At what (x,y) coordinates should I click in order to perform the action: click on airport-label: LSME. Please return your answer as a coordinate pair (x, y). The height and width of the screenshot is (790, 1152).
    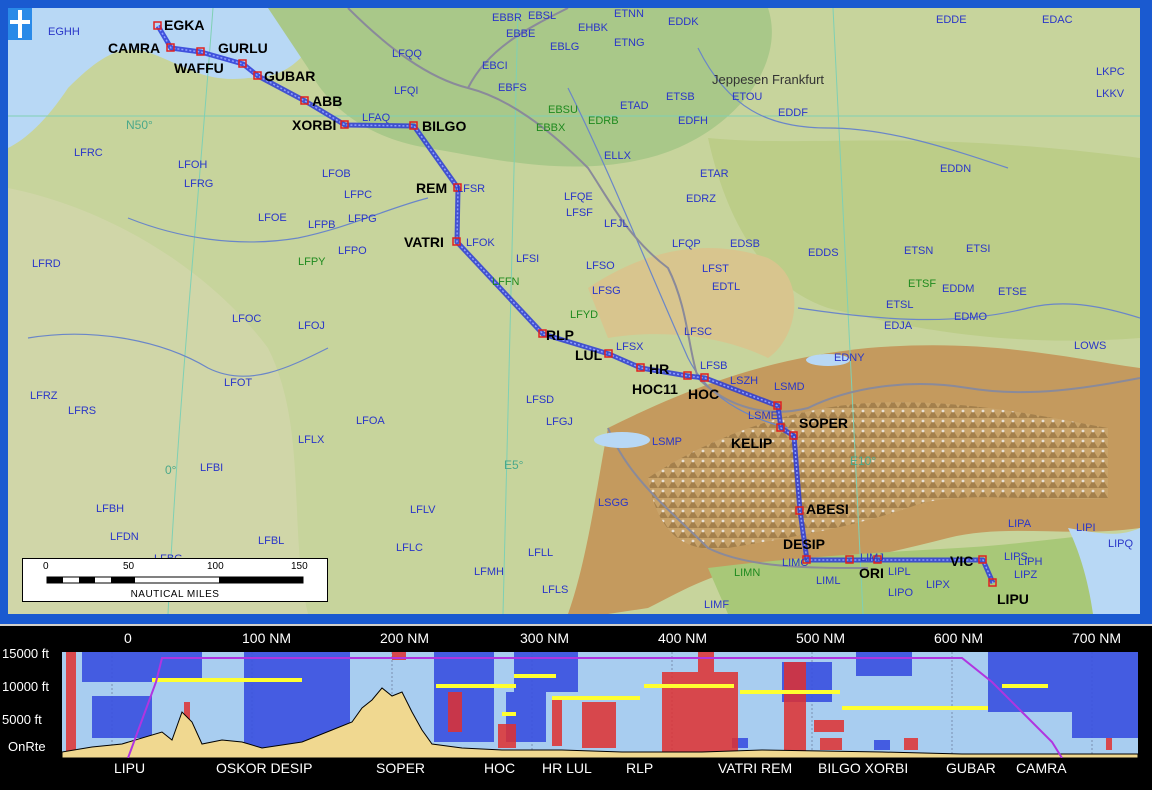
    Looking at the image, I should click on (763, 416).